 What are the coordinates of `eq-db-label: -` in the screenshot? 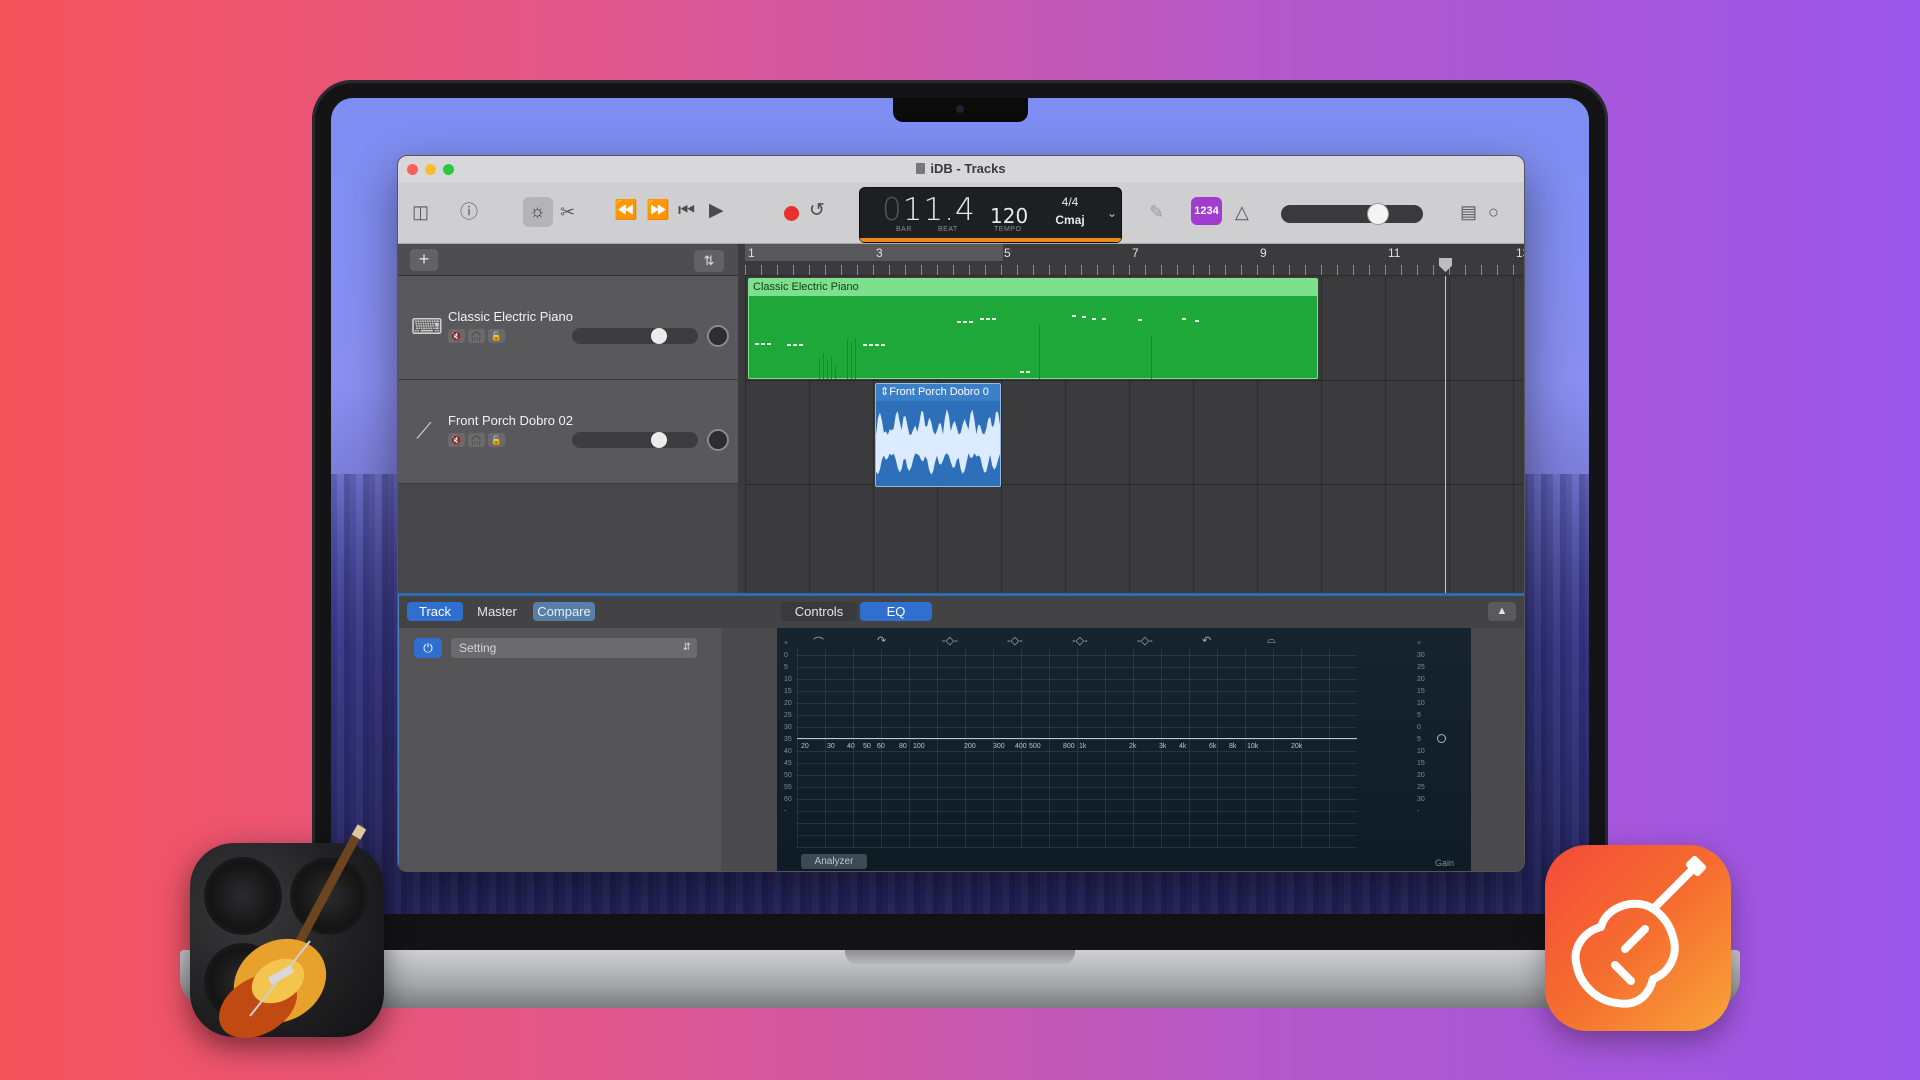 It's located at (1418, 811).